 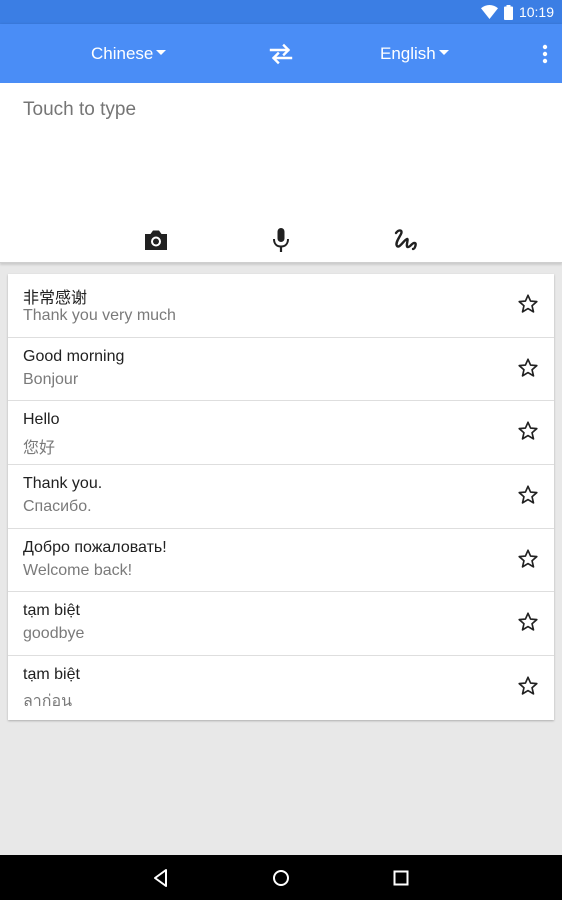 What do you see at coordinates (508, 12) in the screenshot?
I see `battery-icon` at bounding box center [508, 12].